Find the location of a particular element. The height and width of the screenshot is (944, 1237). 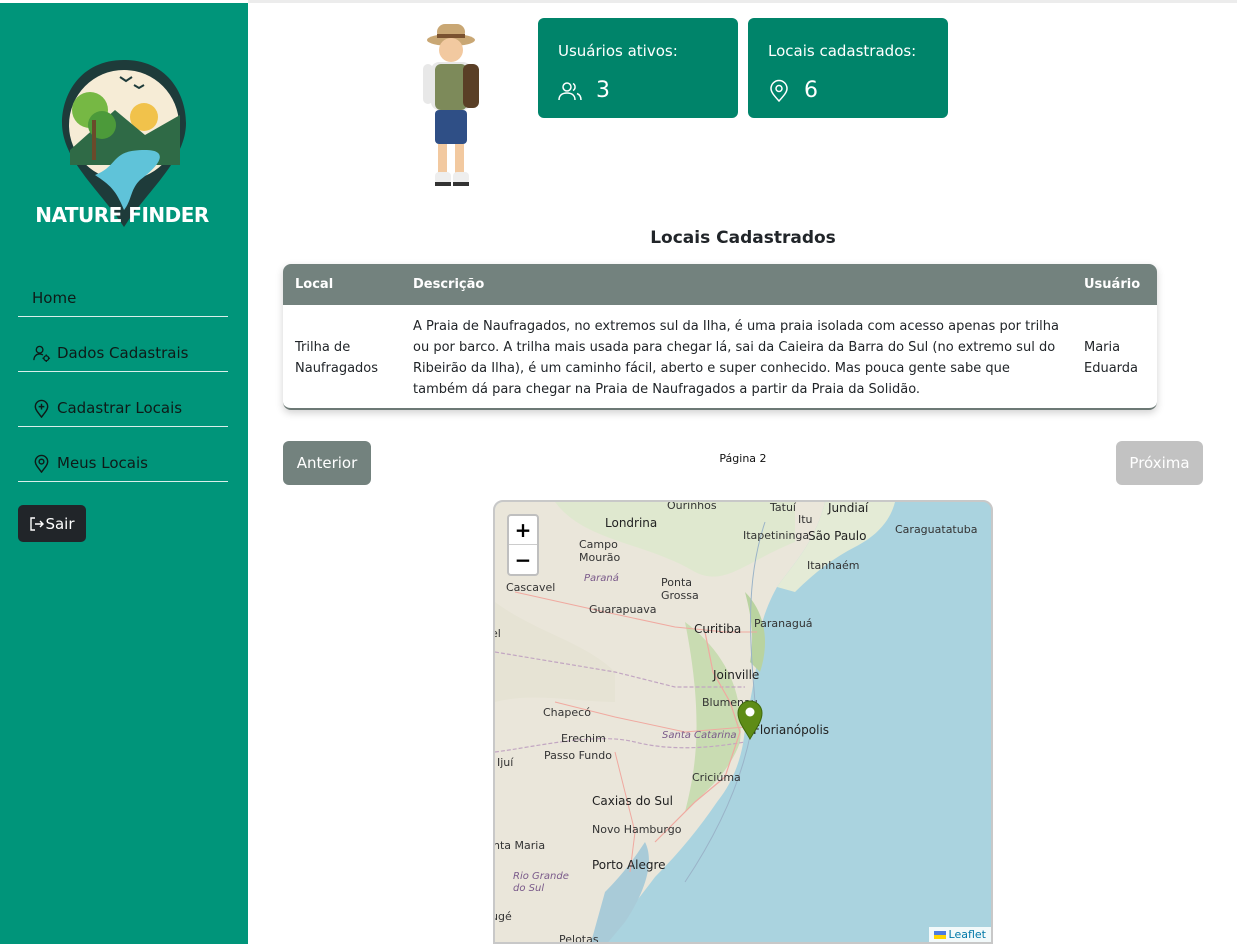

section-title: Locais Cadastrados is located at coordinates (743, 238).